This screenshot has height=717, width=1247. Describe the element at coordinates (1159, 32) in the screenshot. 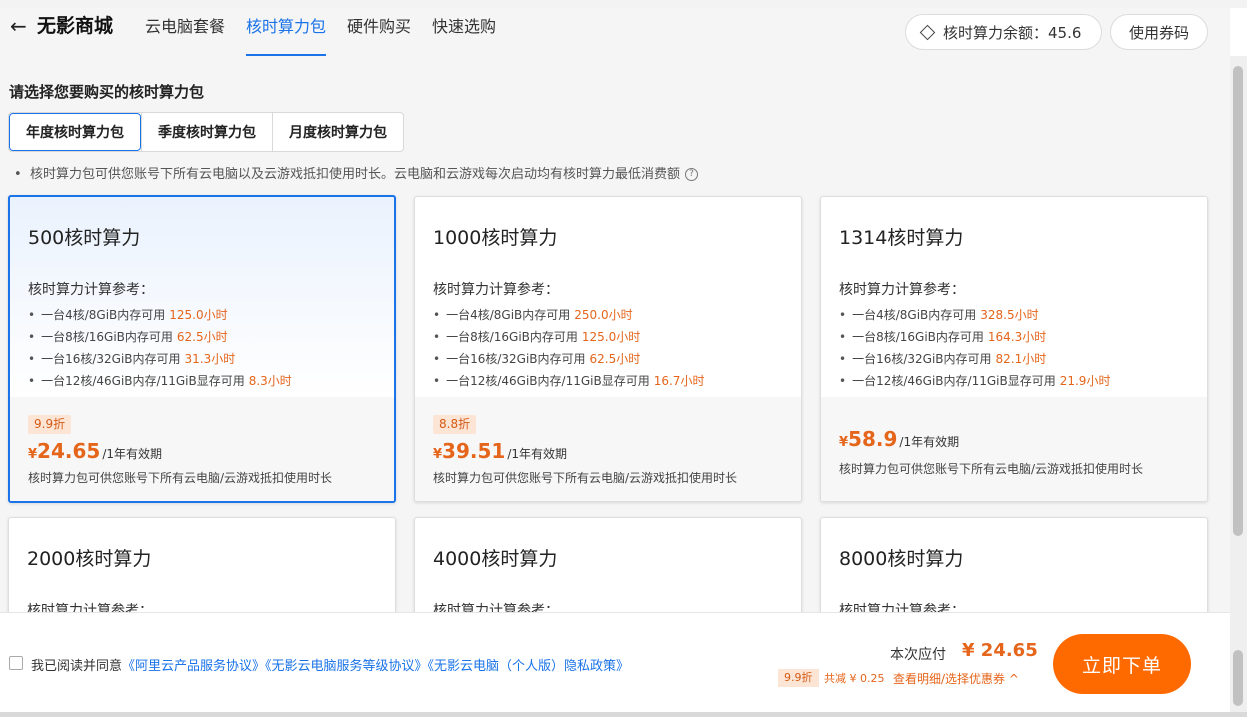

I see `coupon-button: 使用券码` at that location.